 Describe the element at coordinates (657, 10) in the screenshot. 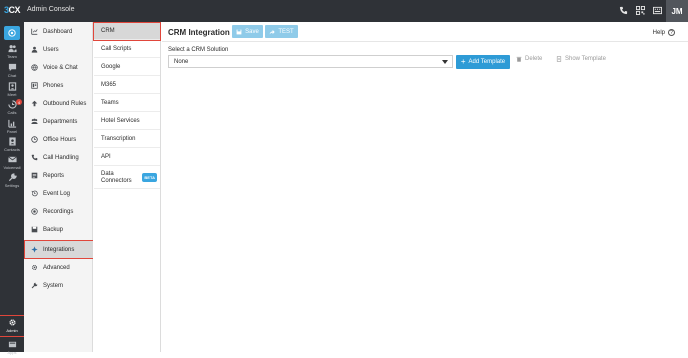

I see `keypad-icon` at that location.